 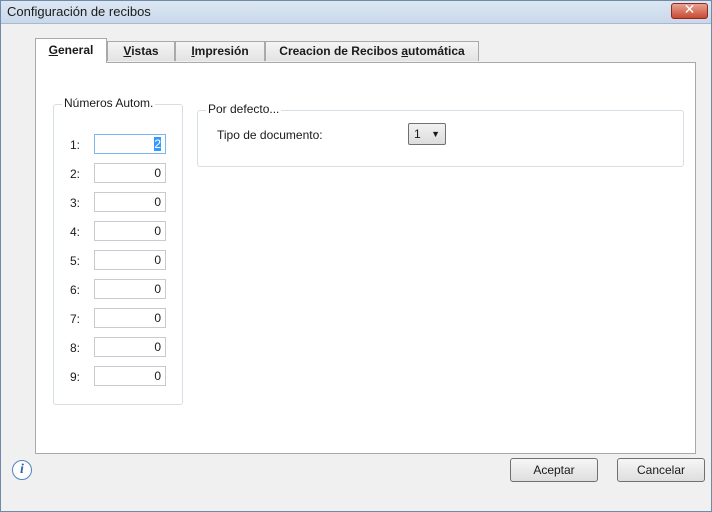 I want to click on numero-field-3: 0, so click(x=130, y=202).